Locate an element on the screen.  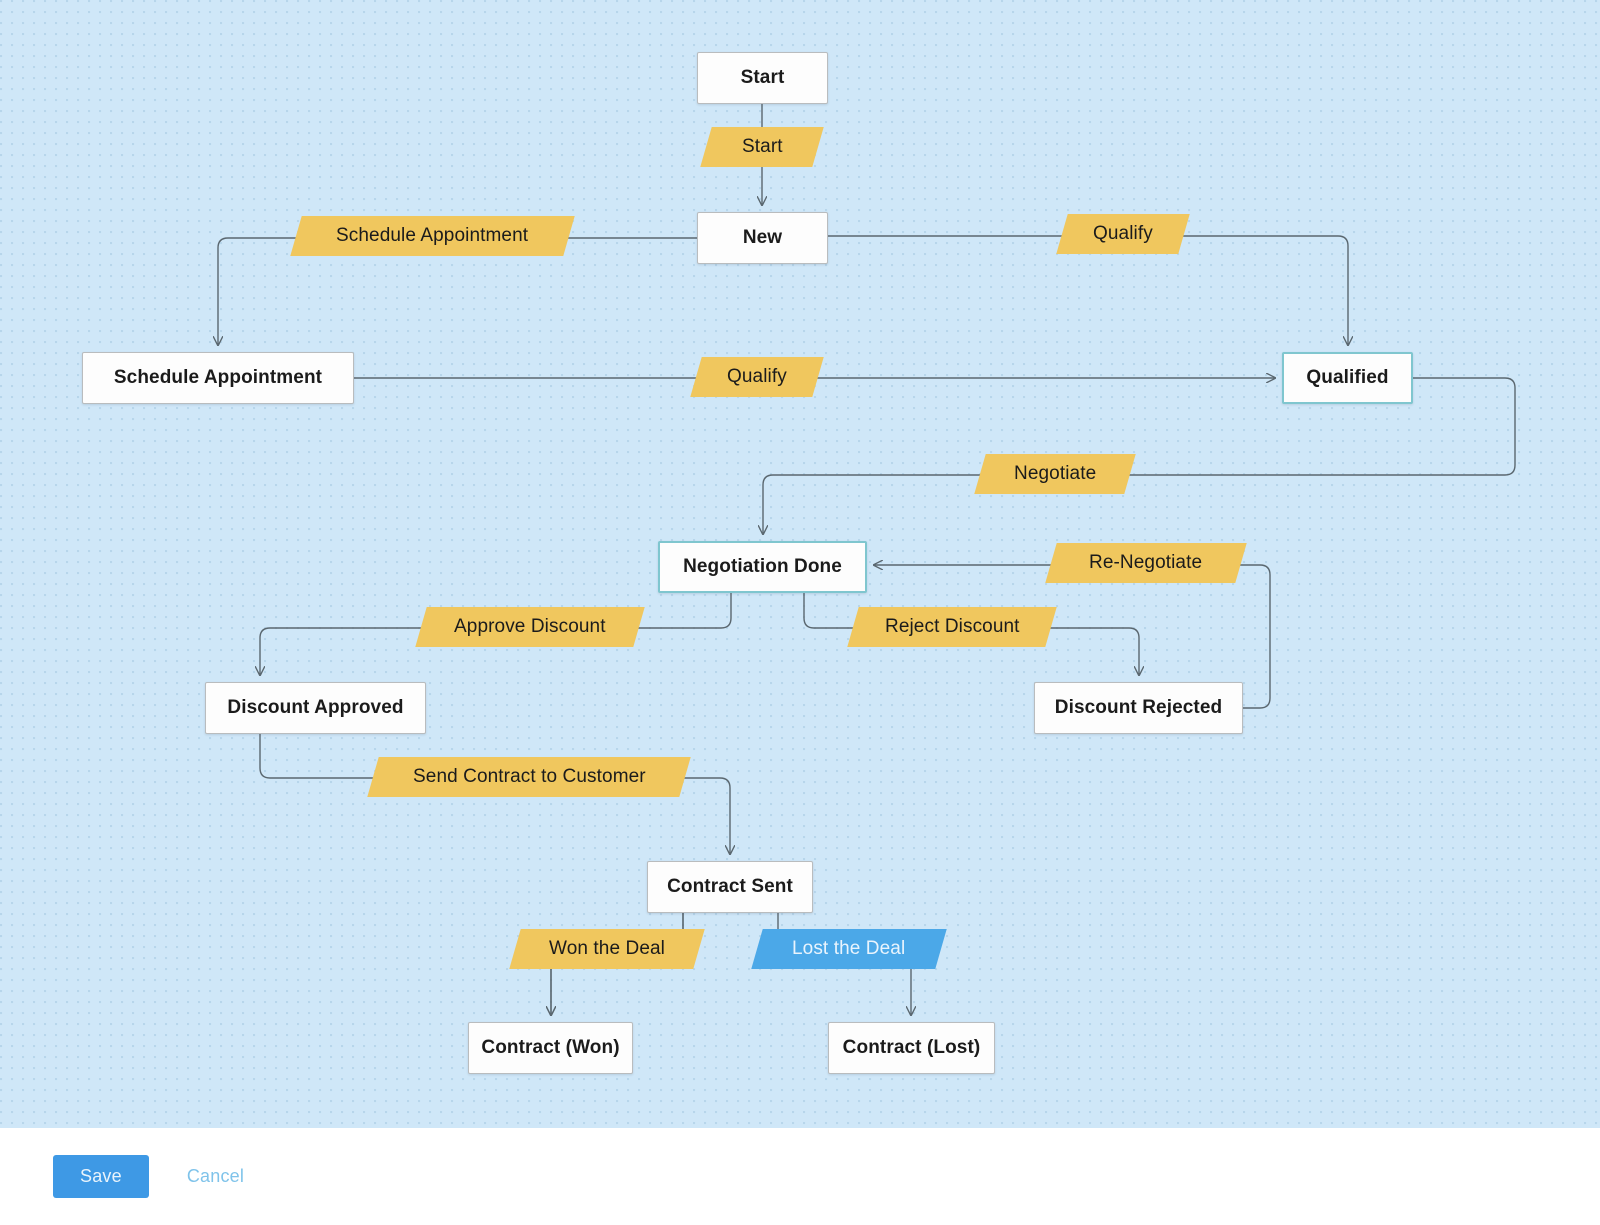
node-discount-approved-label: Discount Approved is located at coordinates (315, 707).